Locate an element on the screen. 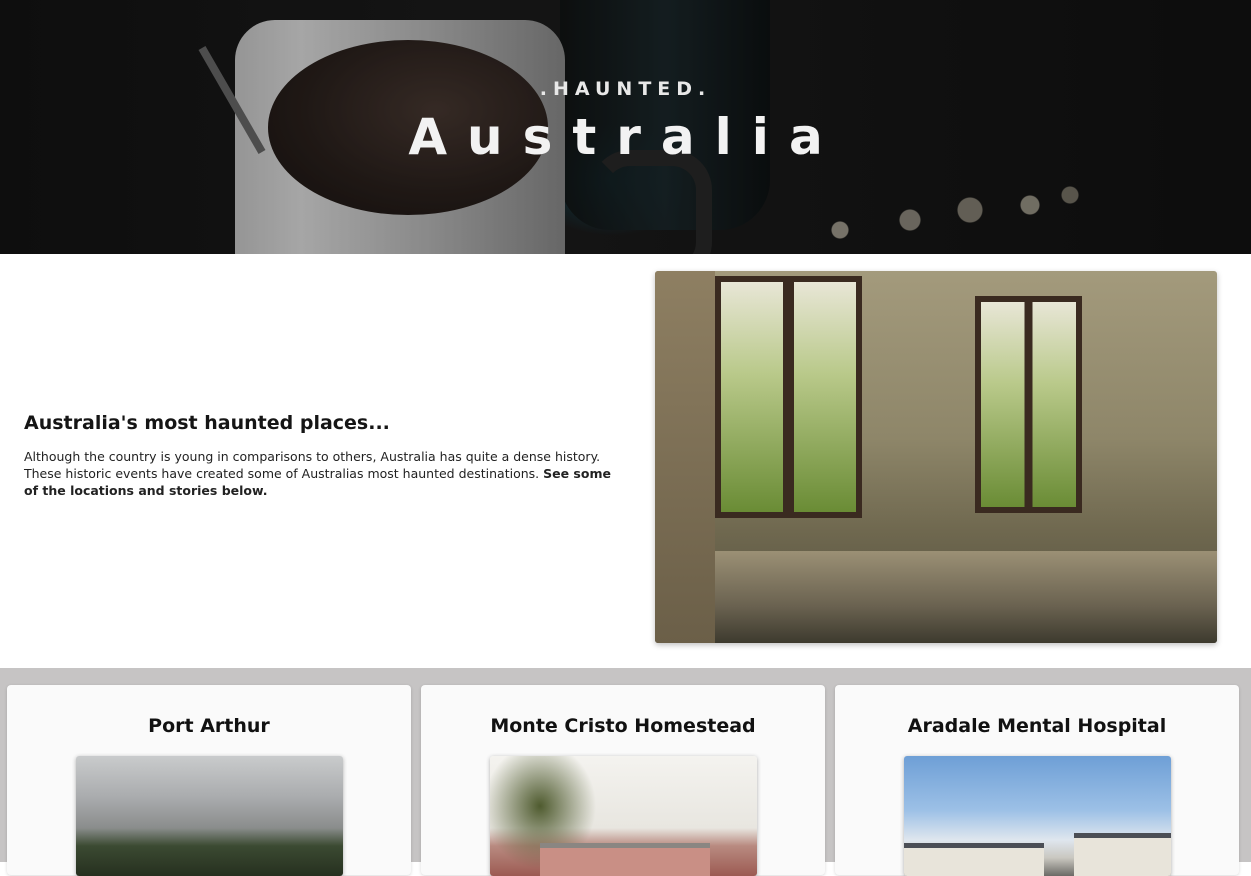  card-title: Port Arthur is located at coordinates (209, 726).